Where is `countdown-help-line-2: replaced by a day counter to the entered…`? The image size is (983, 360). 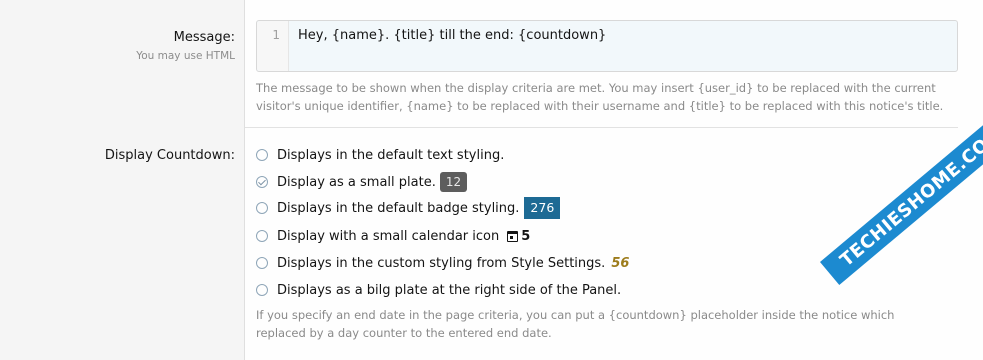
countdown-help-line-2: replaced by a day counter to the entered… is located at coordinates (404, 333).